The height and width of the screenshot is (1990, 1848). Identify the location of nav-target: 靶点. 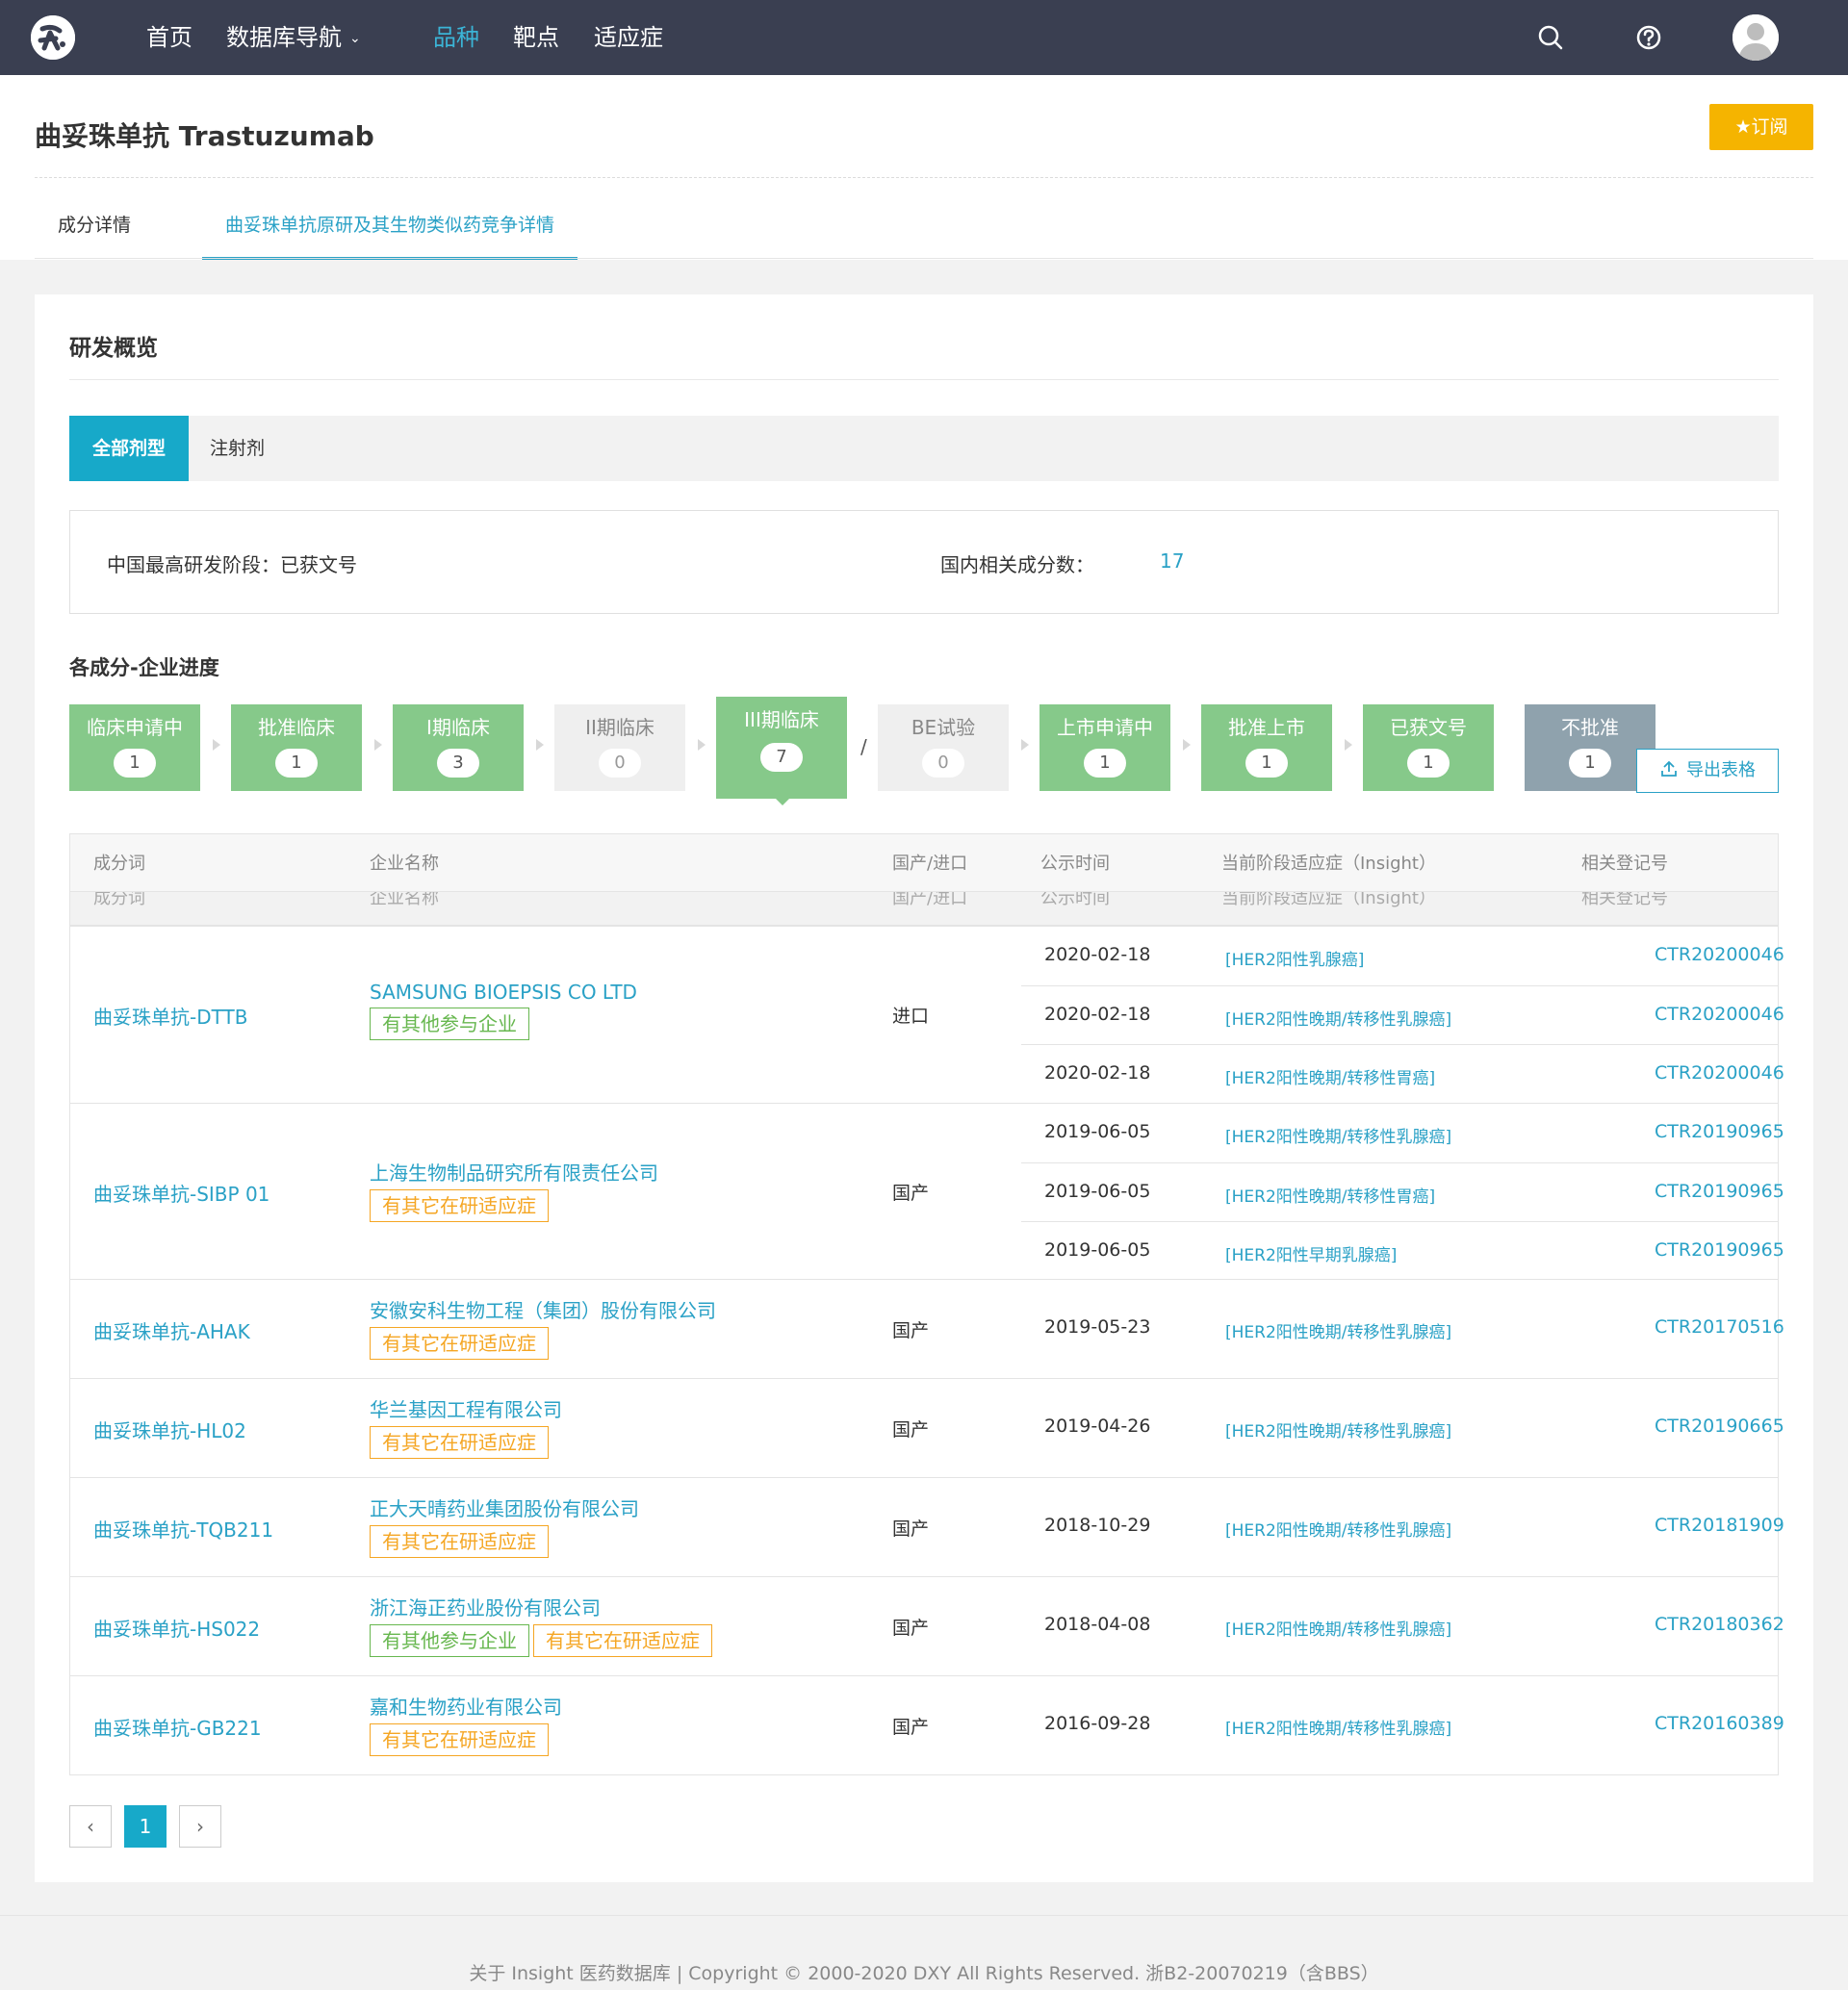
(536, 37).